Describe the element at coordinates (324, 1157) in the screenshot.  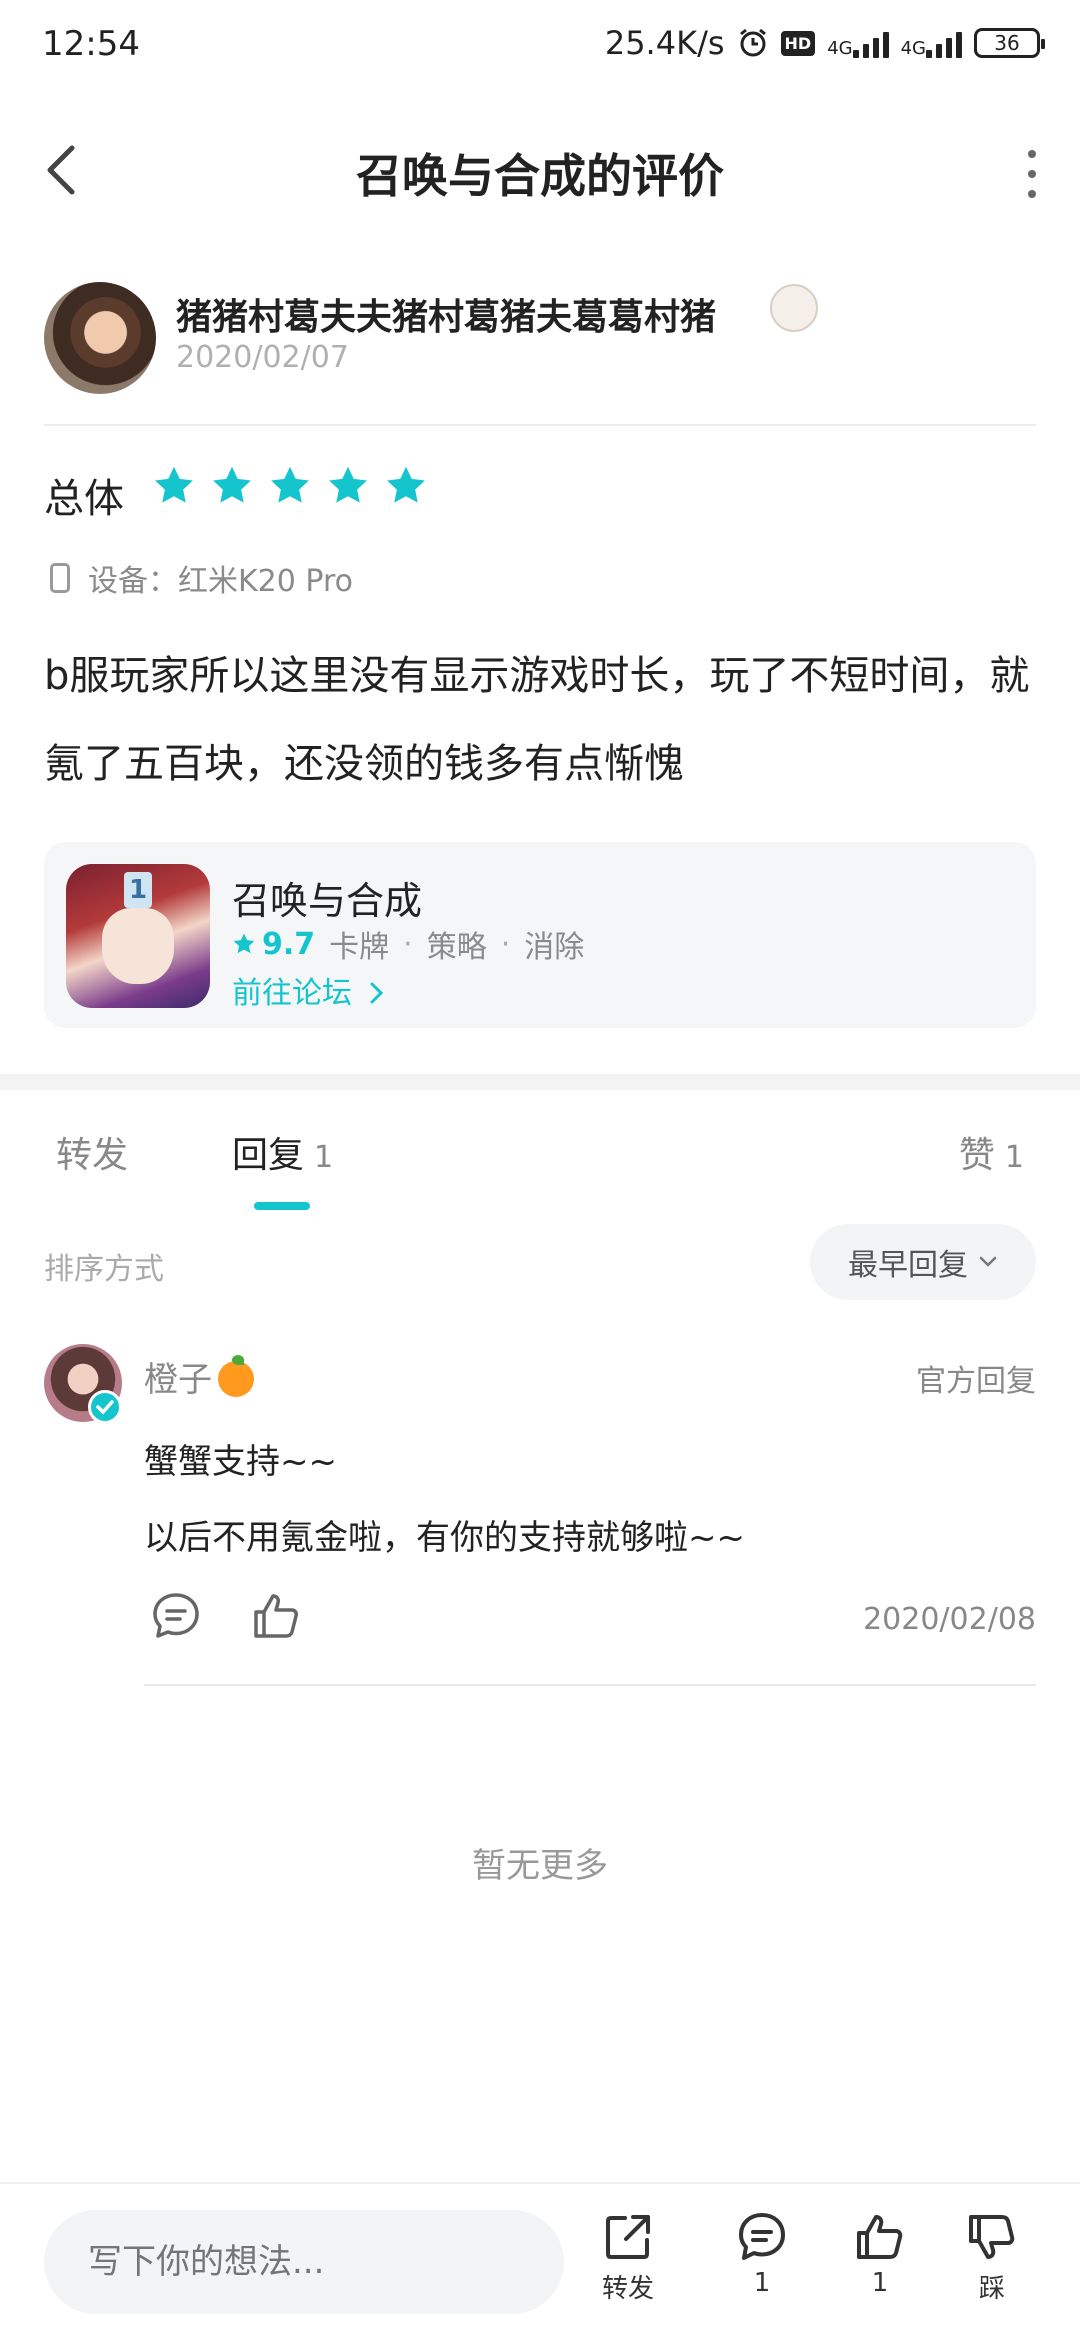
I see `tab-reply-count: 1` at that location.